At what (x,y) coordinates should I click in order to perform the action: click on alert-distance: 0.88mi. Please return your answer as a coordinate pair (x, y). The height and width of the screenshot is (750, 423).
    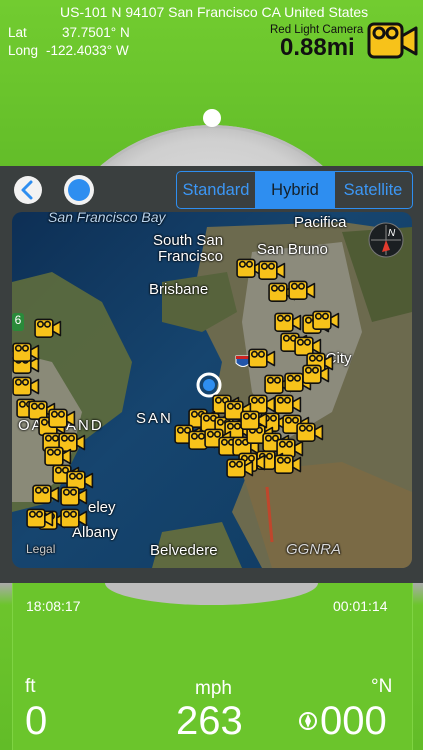
    Looking at the image, I should click on (317, 47).